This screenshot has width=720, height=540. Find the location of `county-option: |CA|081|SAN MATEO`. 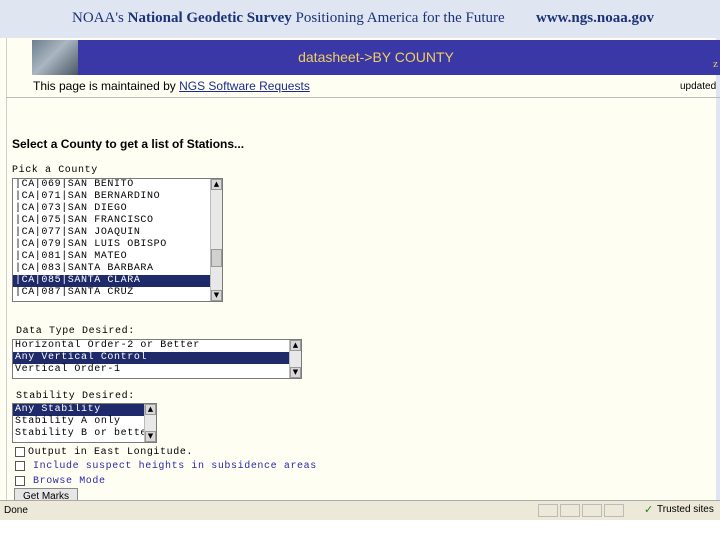

county-option: |CA|081|SAN MATEO is located at coordinates (117, 257).